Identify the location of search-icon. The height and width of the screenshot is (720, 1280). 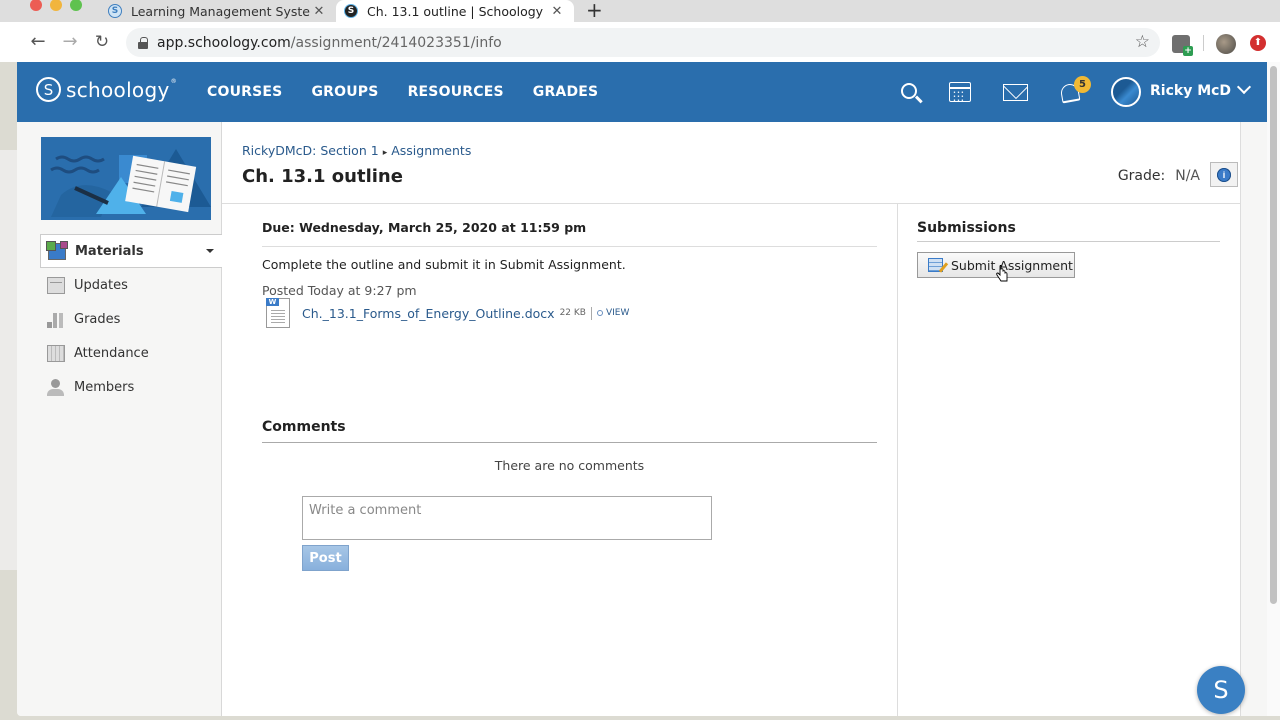
(909, 91).